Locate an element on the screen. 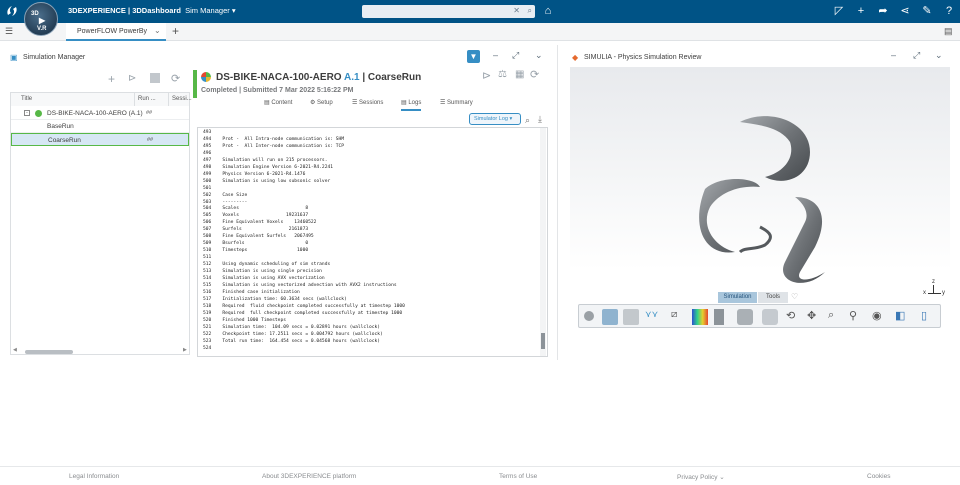 This screenshot has width=960, height=485. pan-icon: ✥ is located at coordinates (815, 317).